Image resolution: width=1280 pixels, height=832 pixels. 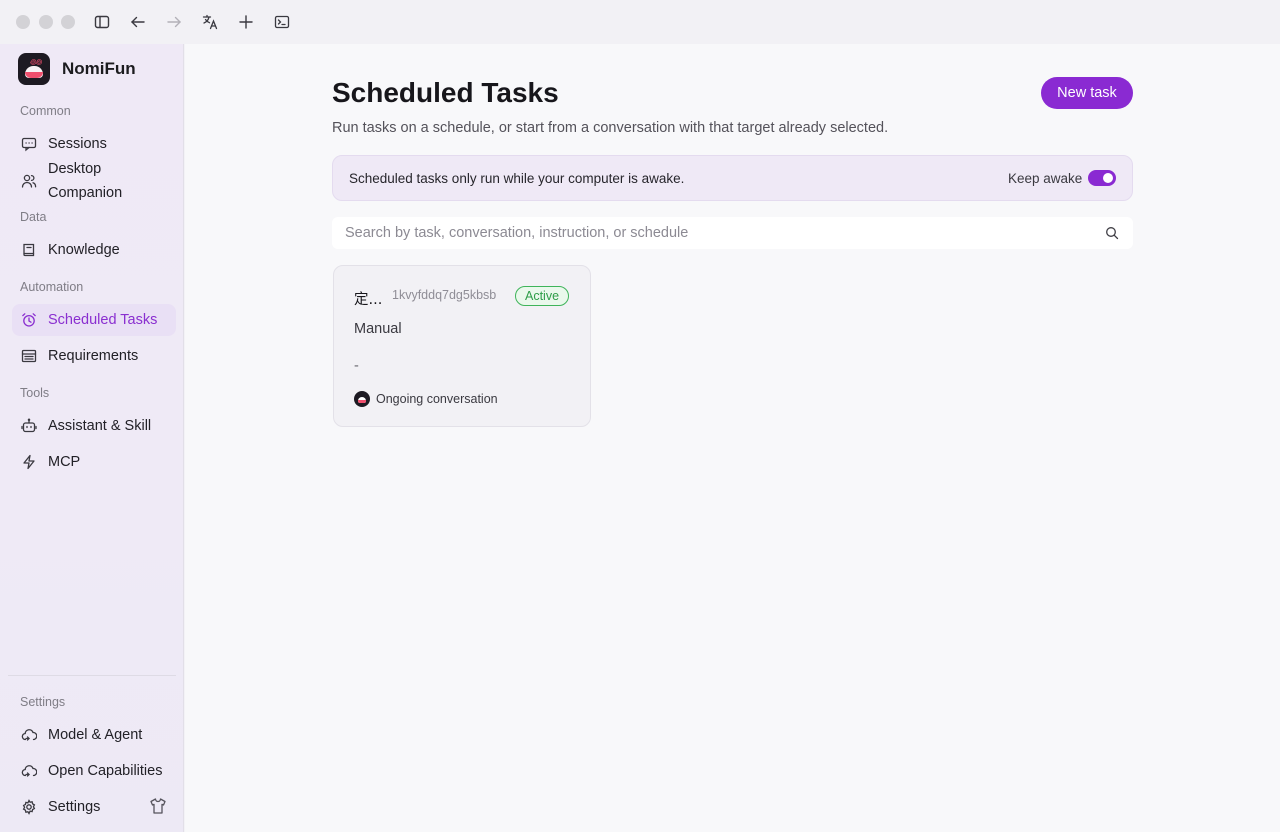 What do you see at coordinates (64, 462) in the screenshot?
I see `sidebar-item-label: MCP` at bounding box center [64, 462].